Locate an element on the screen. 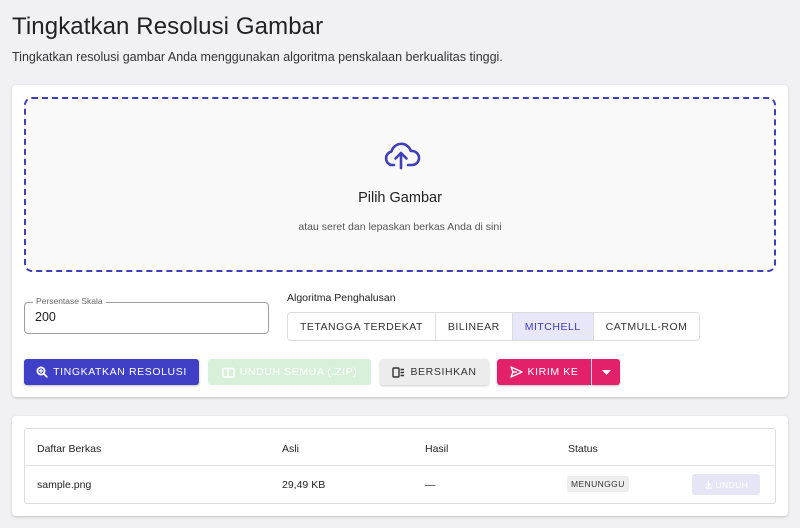 This screenshot has width=800, height=528. clear-button-label: BERSIHKAN is located at coordinates (443, 372).